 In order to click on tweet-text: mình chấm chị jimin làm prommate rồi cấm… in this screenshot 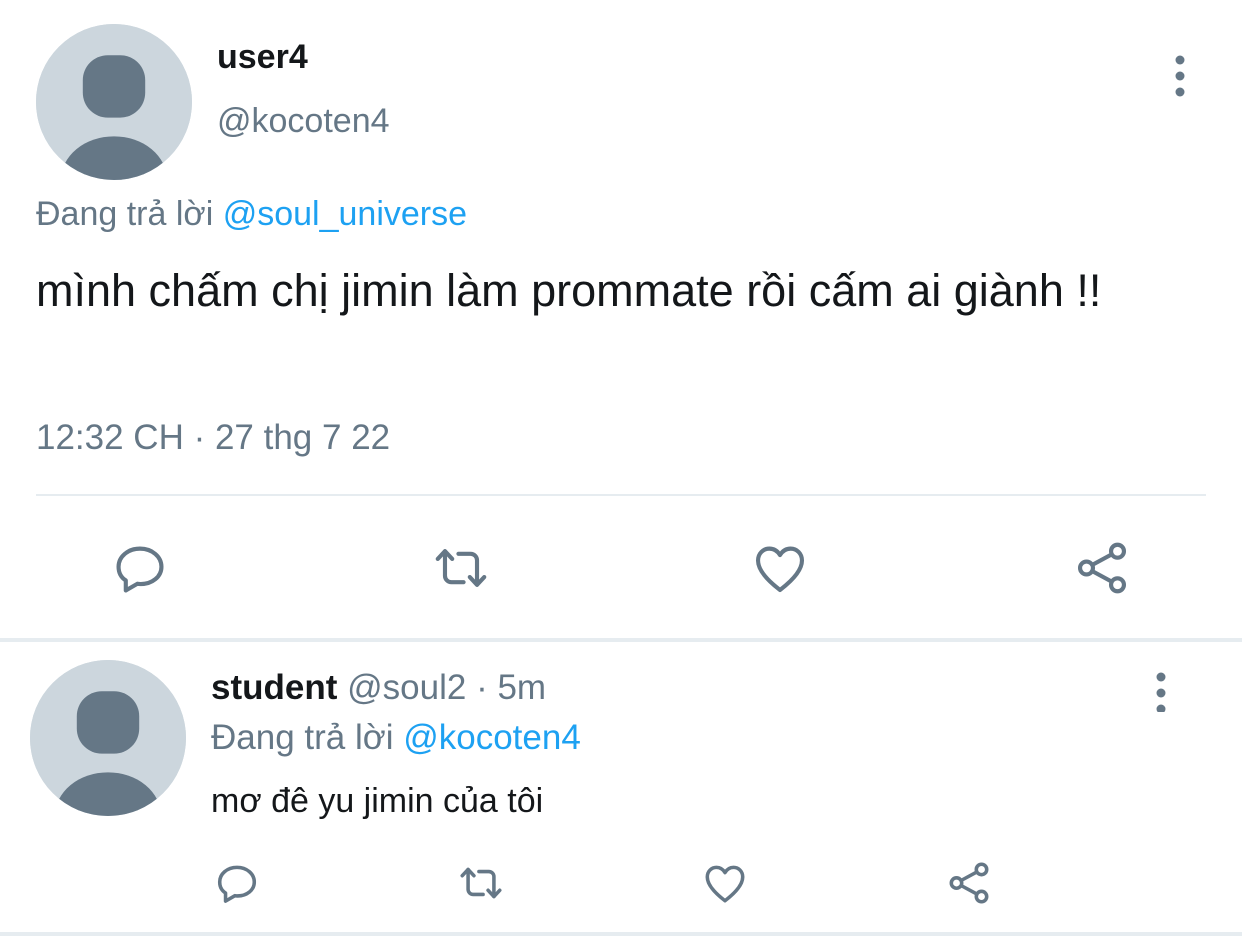, I will do `click(569, 290)`.